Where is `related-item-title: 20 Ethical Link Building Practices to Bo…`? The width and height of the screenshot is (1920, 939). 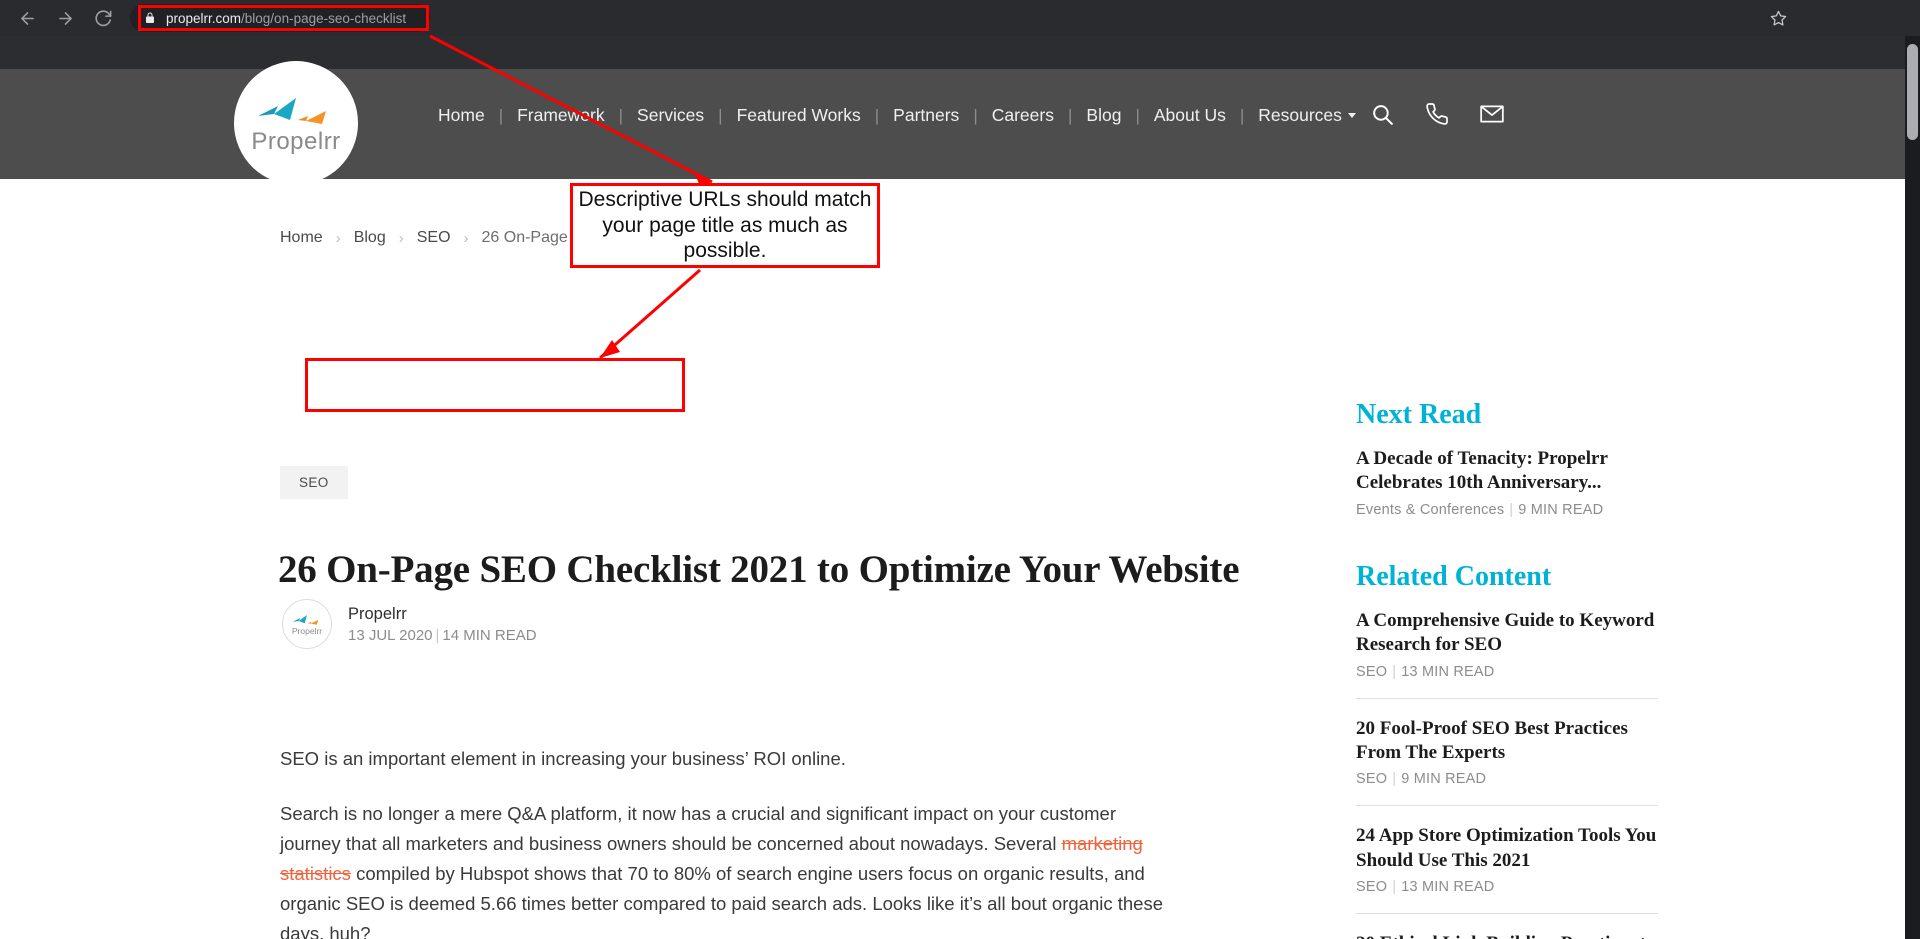
related-item-title: 20 Ethical Link Building Practices to Bo… is located at coordinates (1507, 935).